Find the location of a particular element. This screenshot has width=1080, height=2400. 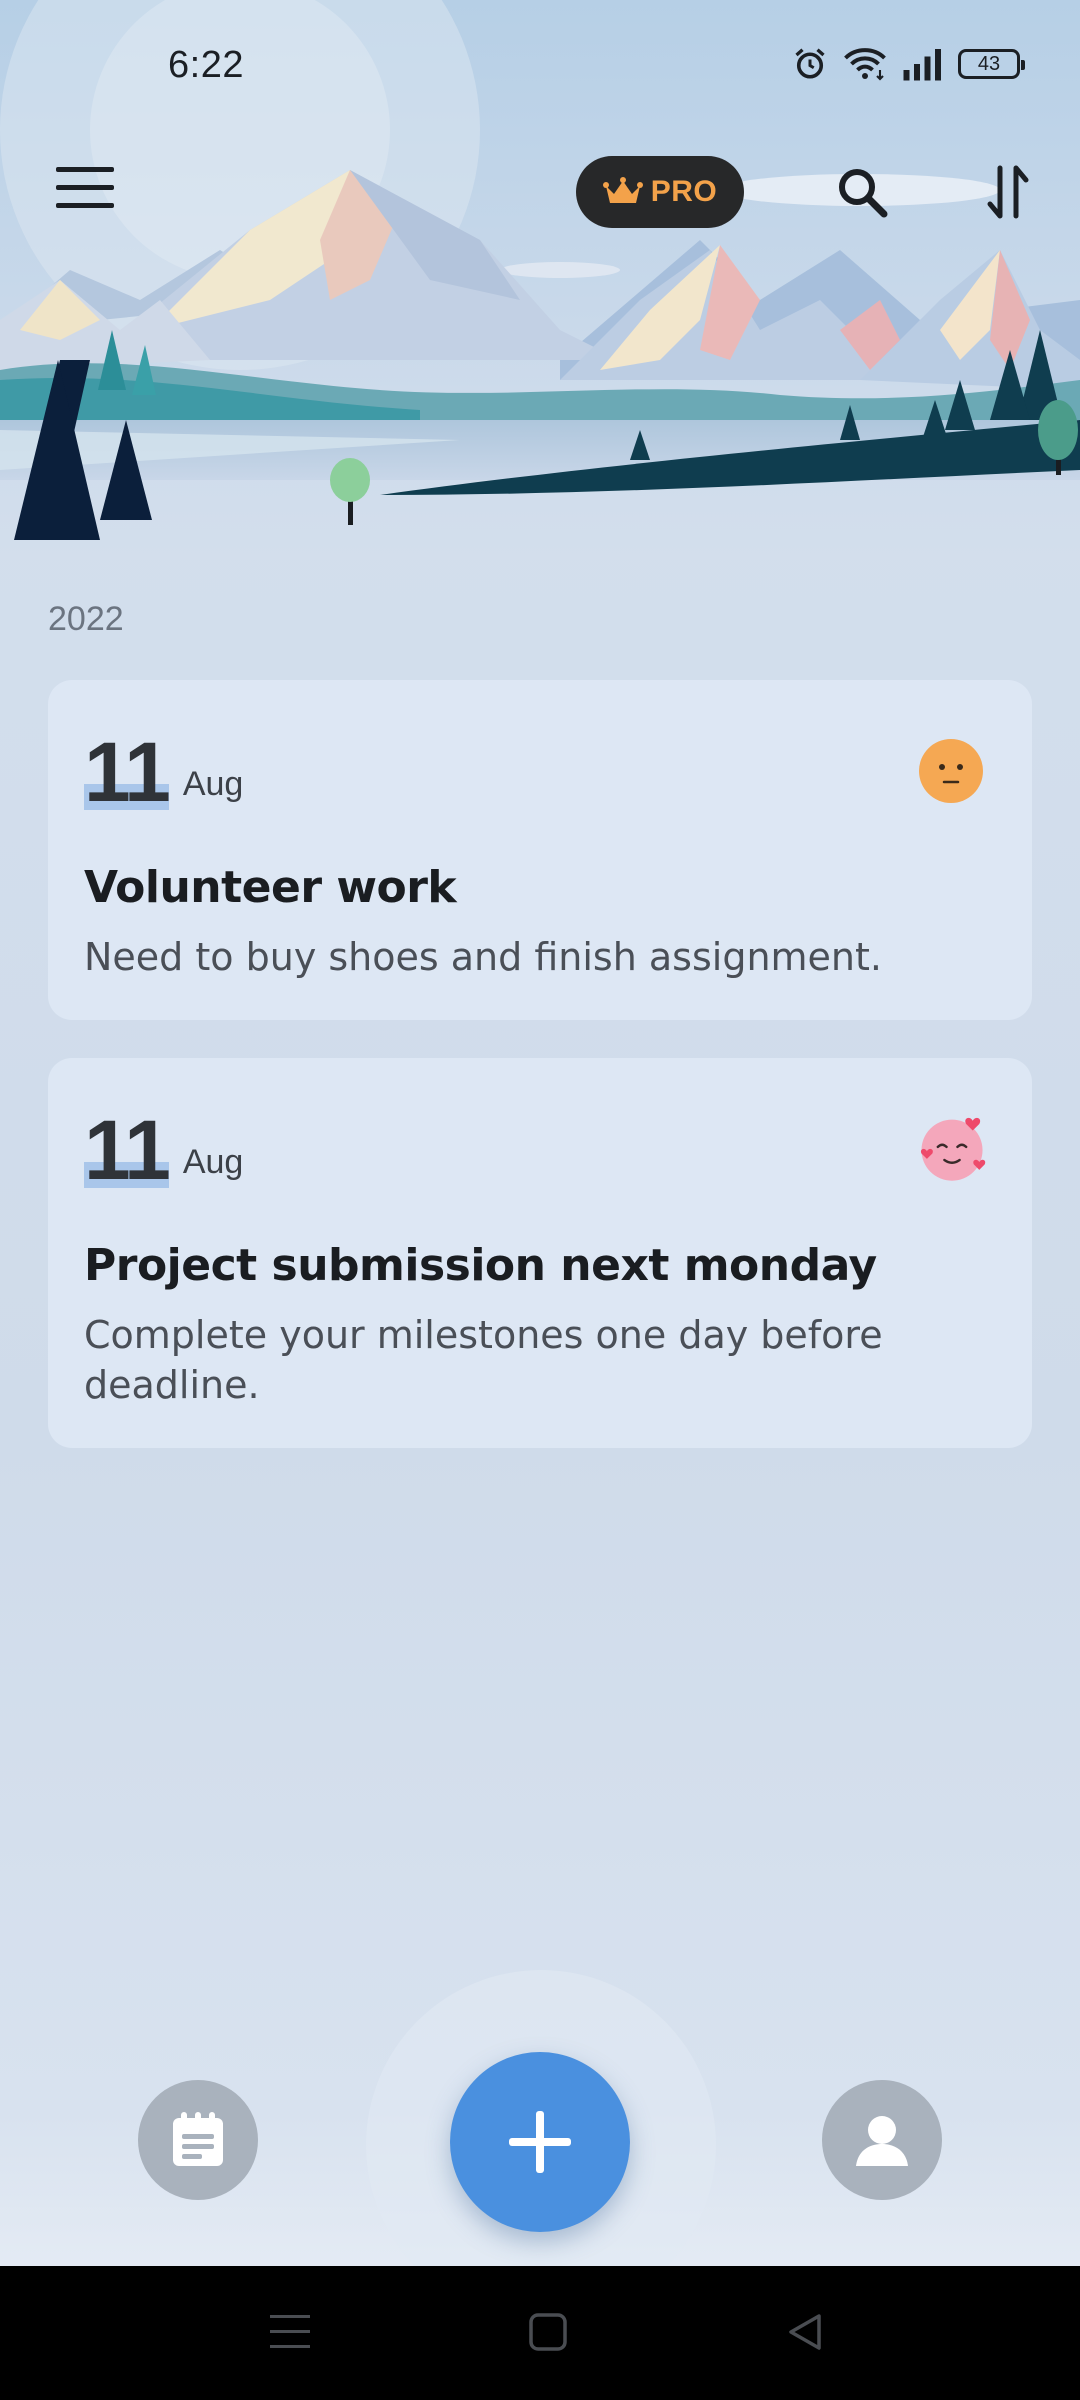

status-time: 6:22 is located at coordinates (206, 65).